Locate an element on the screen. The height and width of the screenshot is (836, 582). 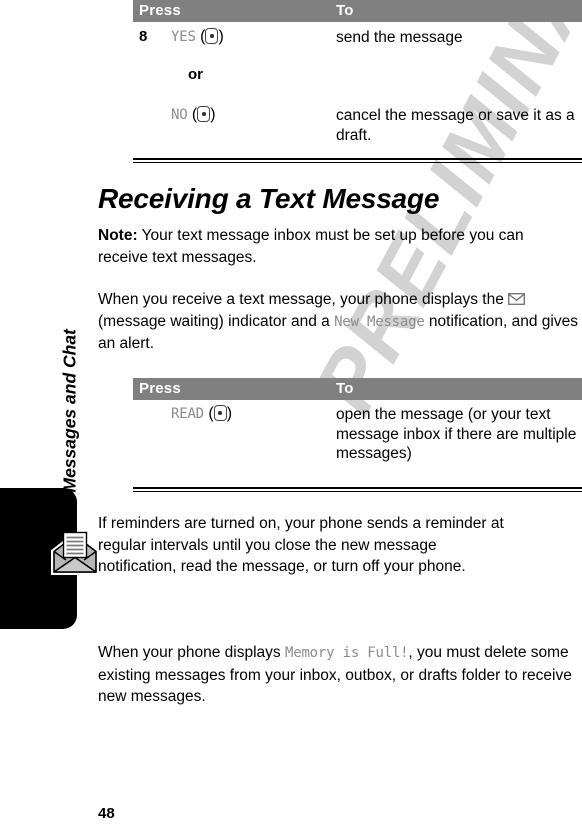
note-label: Note: is located at coordinates (118, 235).